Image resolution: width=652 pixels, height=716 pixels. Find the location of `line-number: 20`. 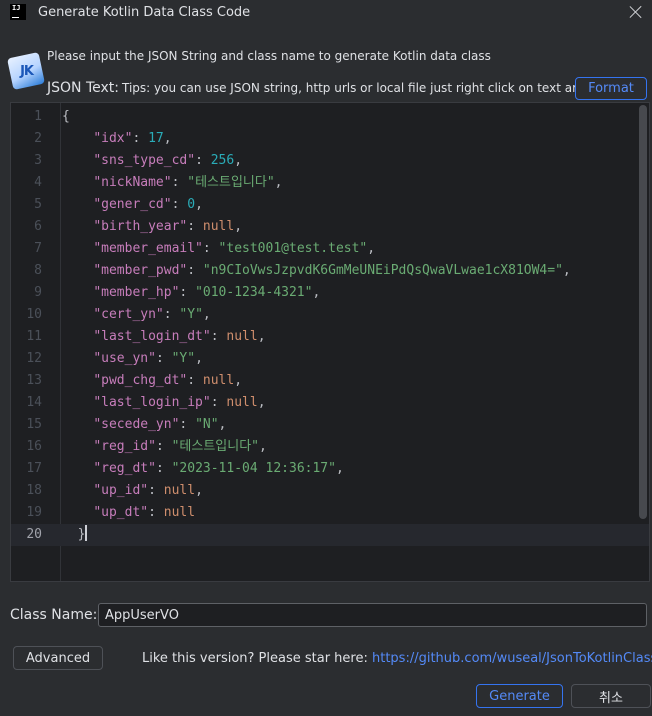

line-number: 20 is located at coordinates (34, 534).